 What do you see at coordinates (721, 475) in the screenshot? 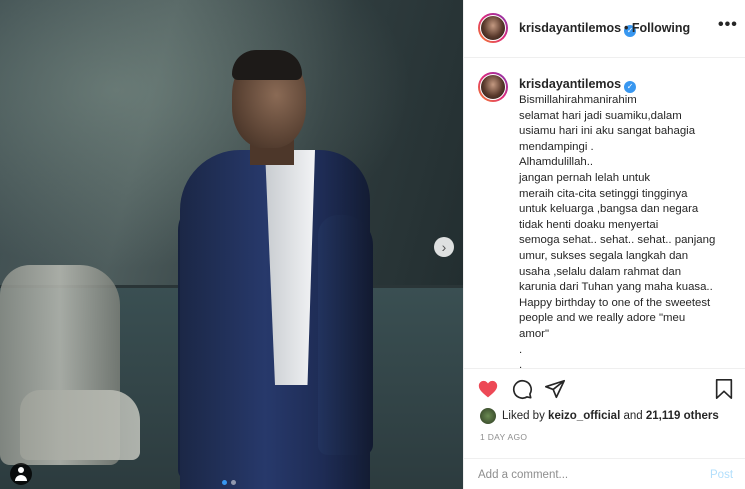
I see `post-comment-button: Post` at bounding box center [721, 475].